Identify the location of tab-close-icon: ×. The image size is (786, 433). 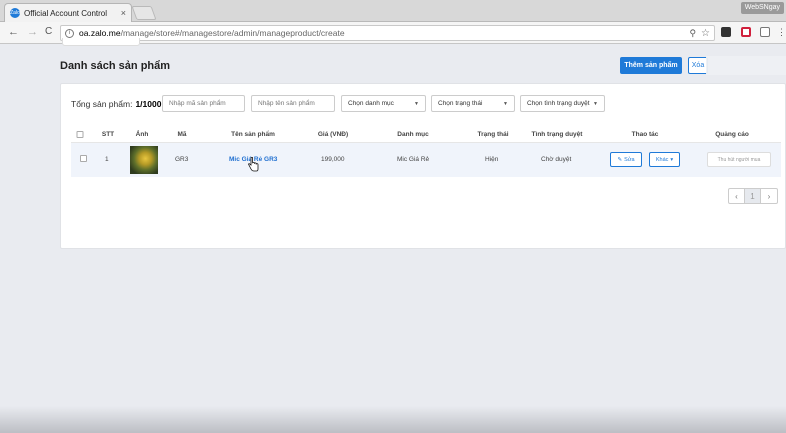
(123, 13).